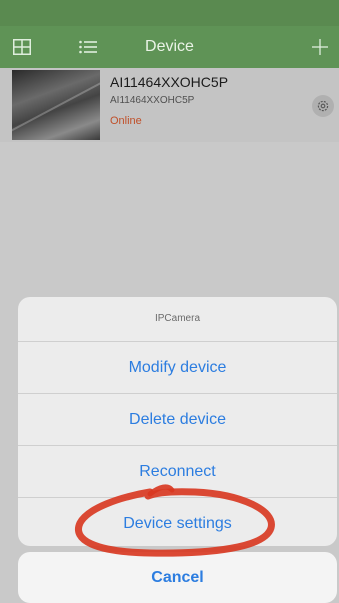 The image size is (339, 603). Describe the element at coordinates (169, 13) in the screenshot. I see `status-bar` at that location.